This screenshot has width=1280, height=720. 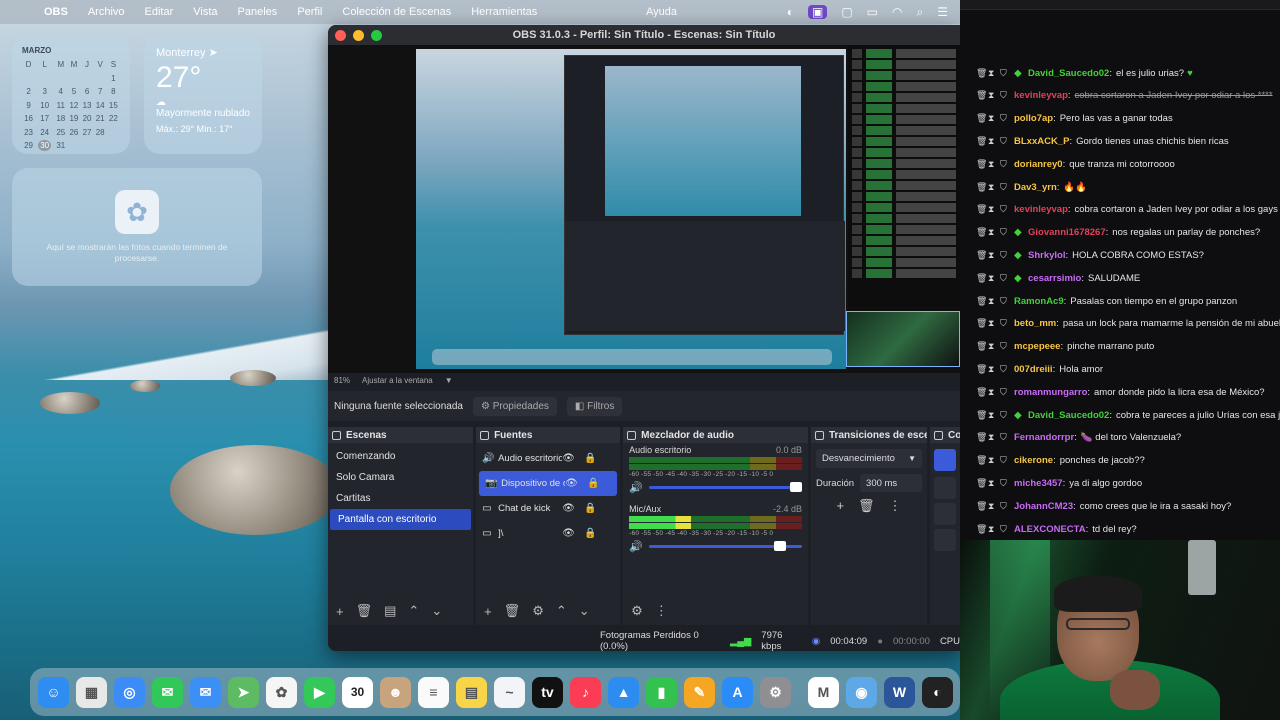 I want to click on source-item: ▭]\ 👁 🔒, so click(x=548, y=533).